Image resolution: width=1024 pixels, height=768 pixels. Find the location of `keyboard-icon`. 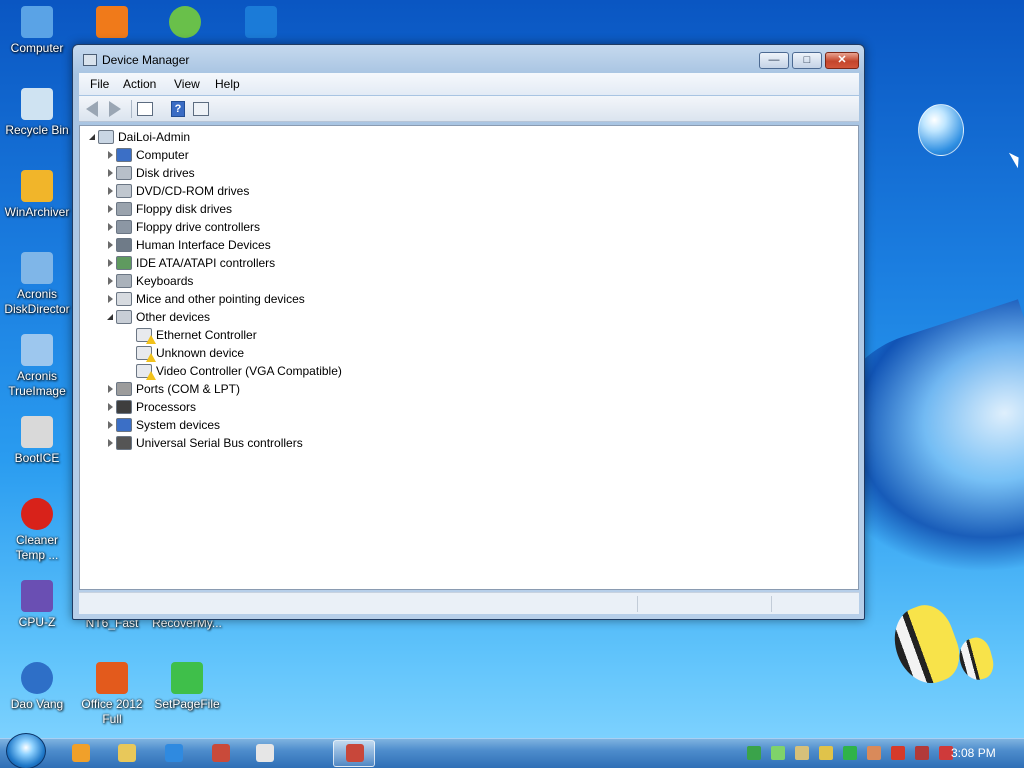

keyboard-icon is located at coordinates (124, 281).